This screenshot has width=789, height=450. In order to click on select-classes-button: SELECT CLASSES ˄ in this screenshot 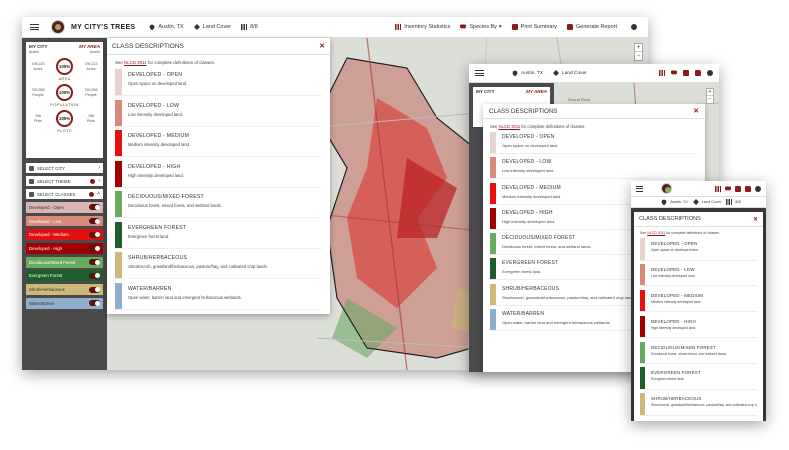, I will do `click(64, 194)`.